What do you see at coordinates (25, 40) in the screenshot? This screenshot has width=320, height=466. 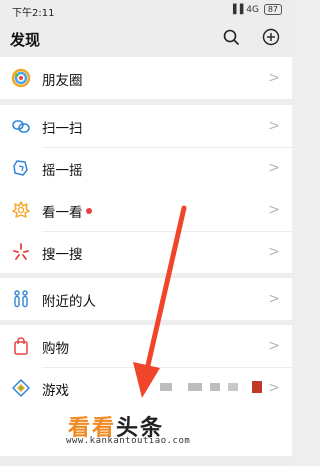 I see `page-title: 发现` at bounding box center [25, 40].